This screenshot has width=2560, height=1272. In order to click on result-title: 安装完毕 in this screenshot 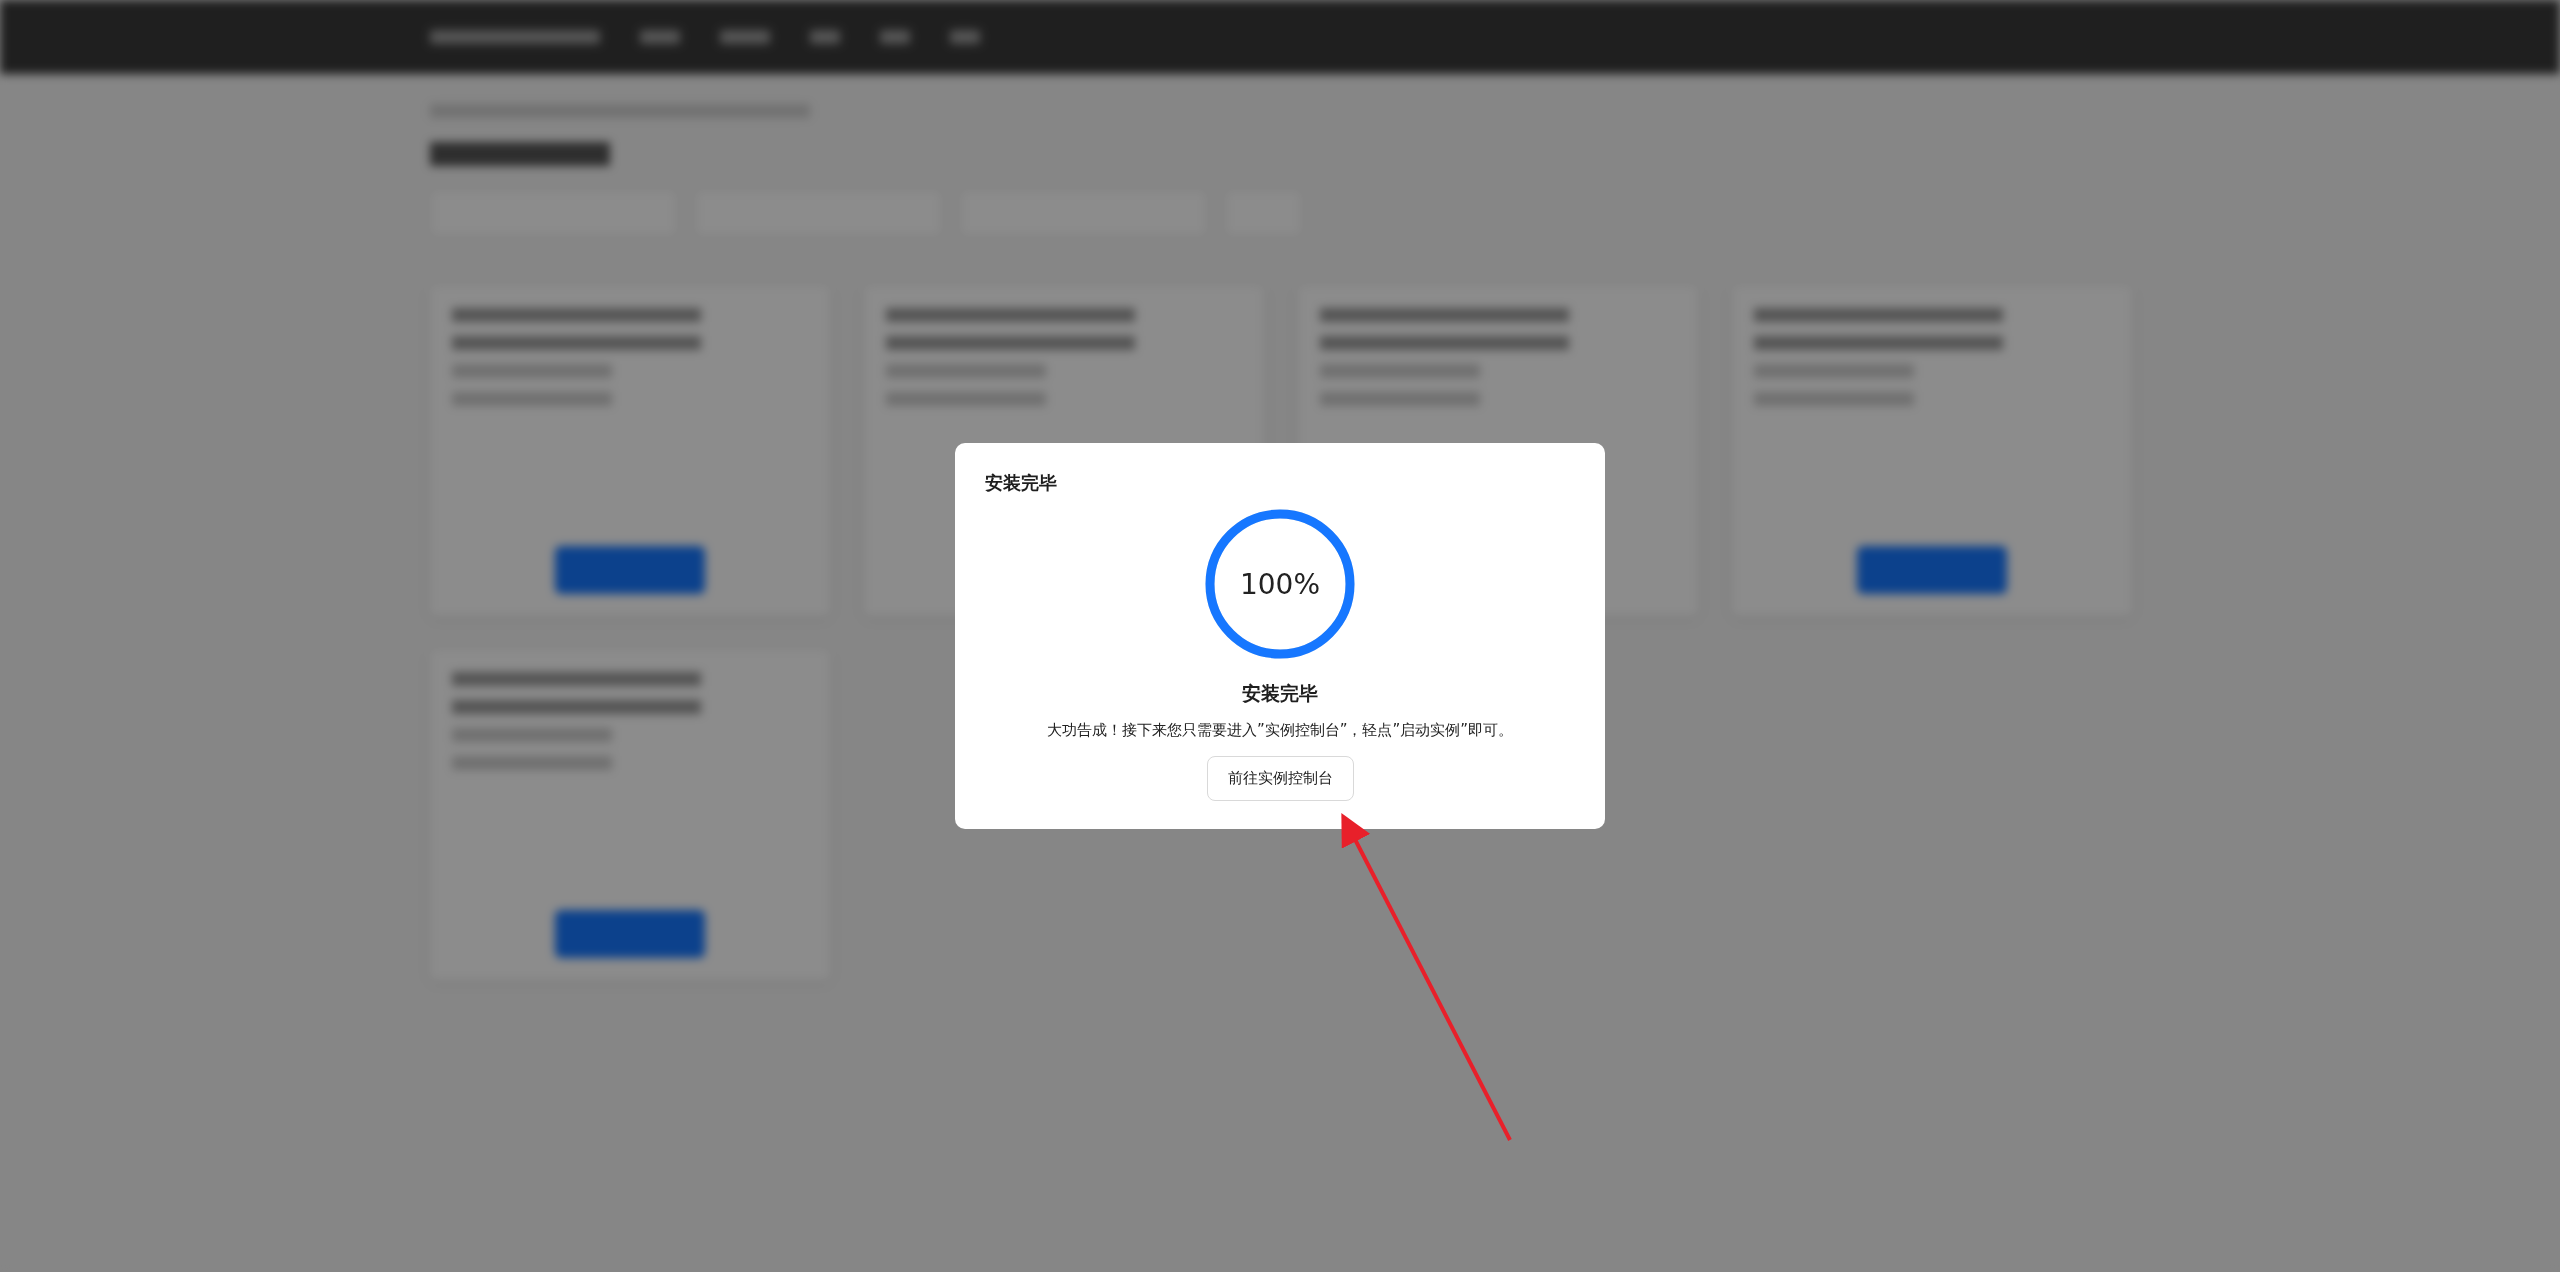, I will do `click(1280, 693)`.